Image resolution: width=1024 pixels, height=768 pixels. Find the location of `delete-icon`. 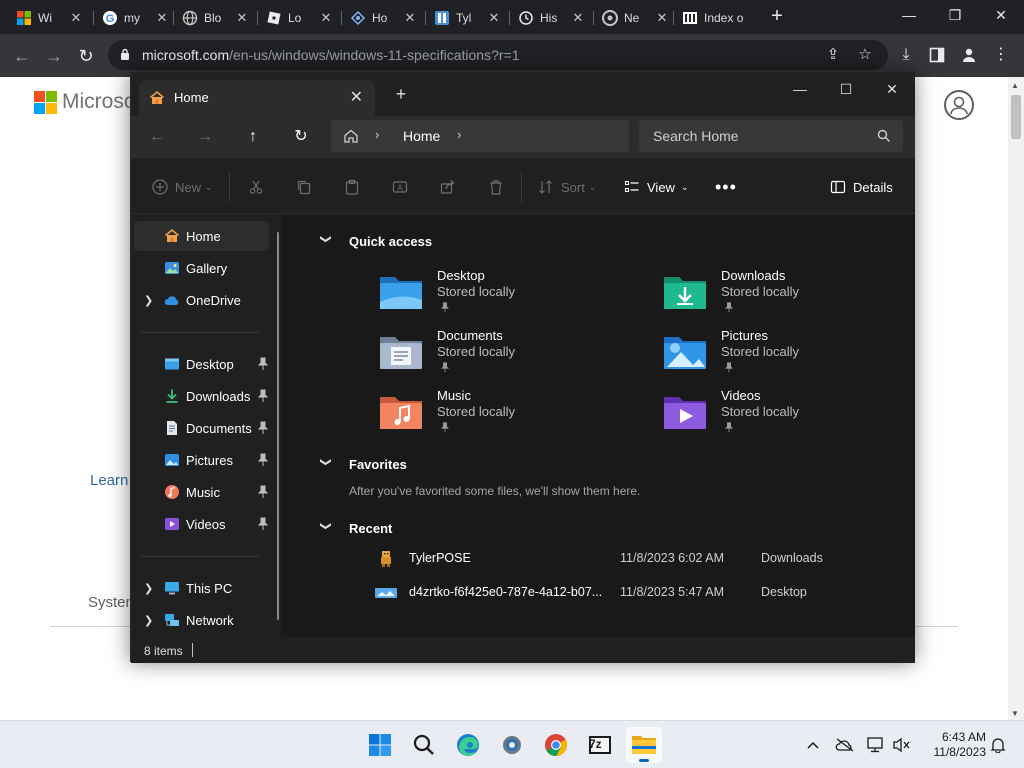

delete-icon is located at coordinates (499, 187).